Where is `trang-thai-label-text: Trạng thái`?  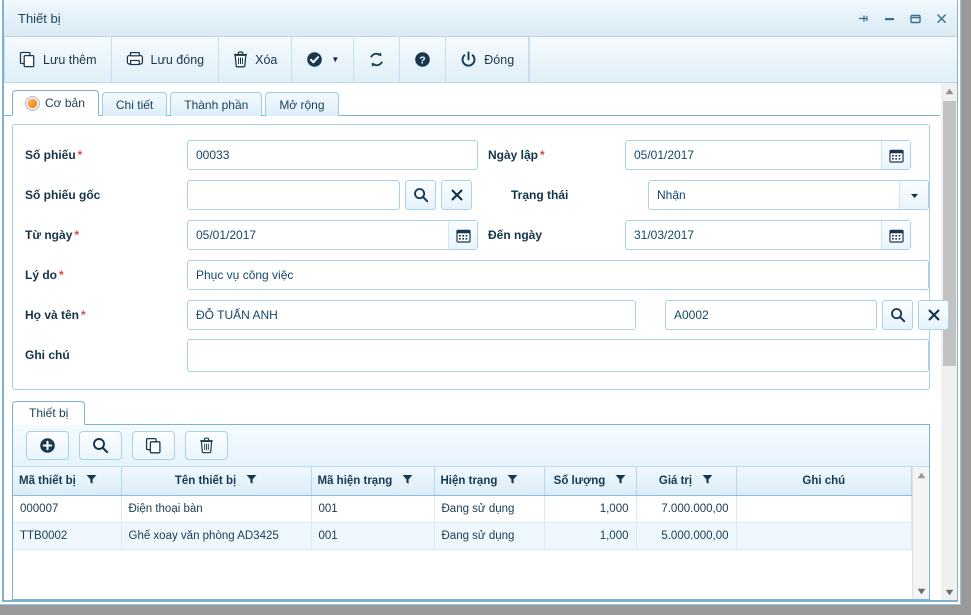 trang-thai-label-text: Trạng thái is located at coordinates (540, 195).